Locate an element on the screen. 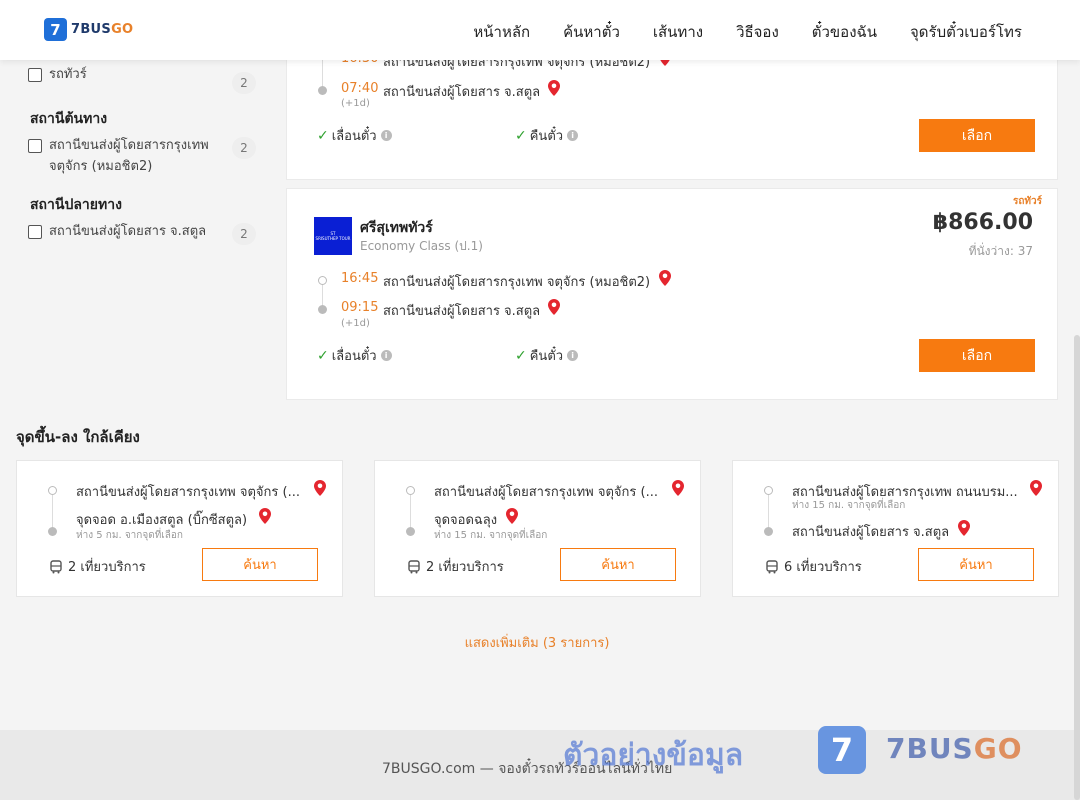  nearby-trip-count: 6 เที่ยวบริการ is located at coordinates (813, 566).